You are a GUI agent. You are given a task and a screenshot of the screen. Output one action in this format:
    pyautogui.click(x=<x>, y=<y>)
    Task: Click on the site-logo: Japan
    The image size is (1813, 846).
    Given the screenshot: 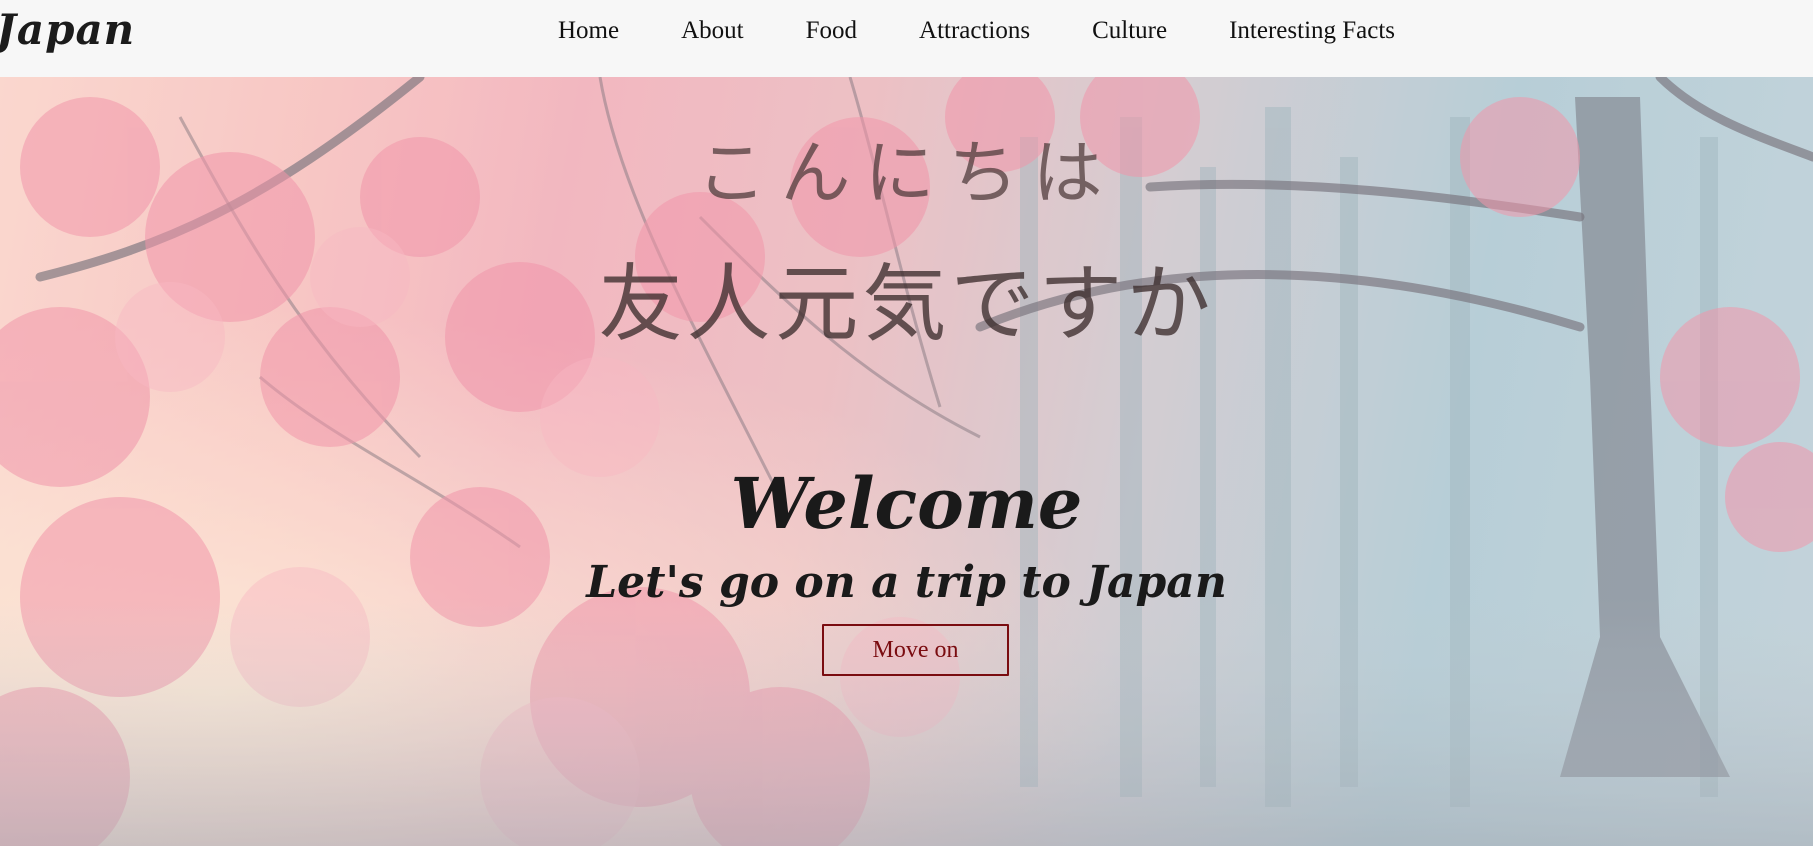 What is the action you would take?
    pyautogui.click(x=67, y=29)
    